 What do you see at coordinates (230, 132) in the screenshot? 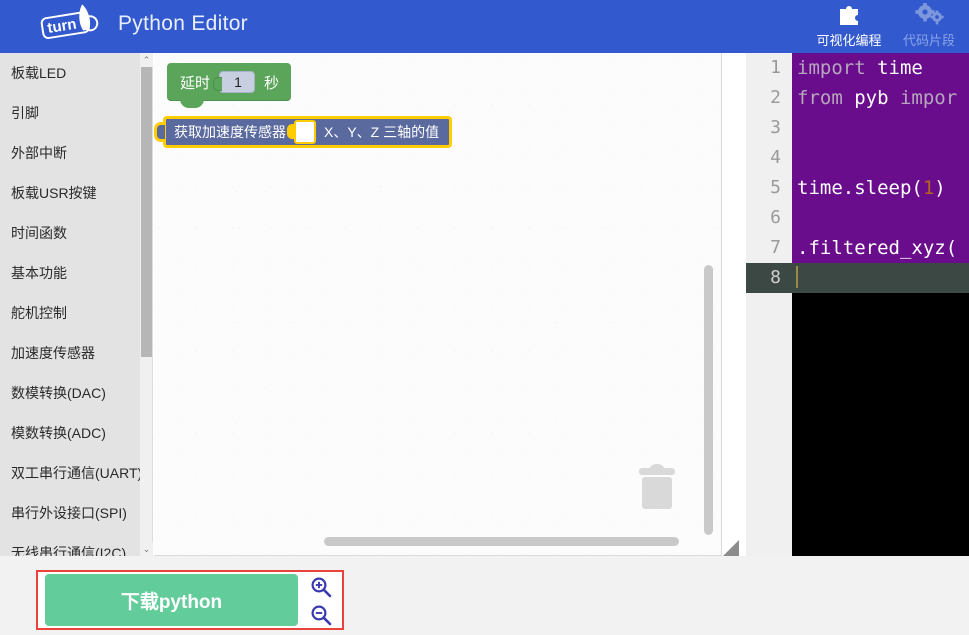
I see `block-accelerometer-prefix-label: 获取加速度传感器` at bounding box center [230, 132].